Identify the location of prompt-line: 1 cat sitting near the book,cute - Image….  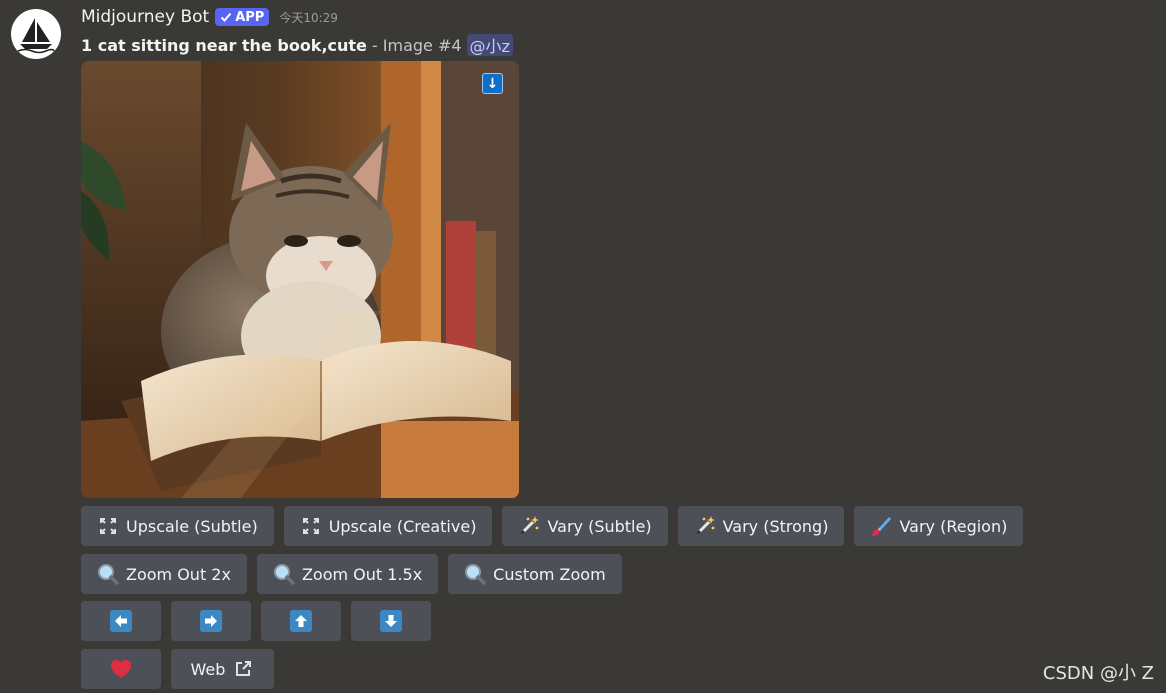
(297, 45).